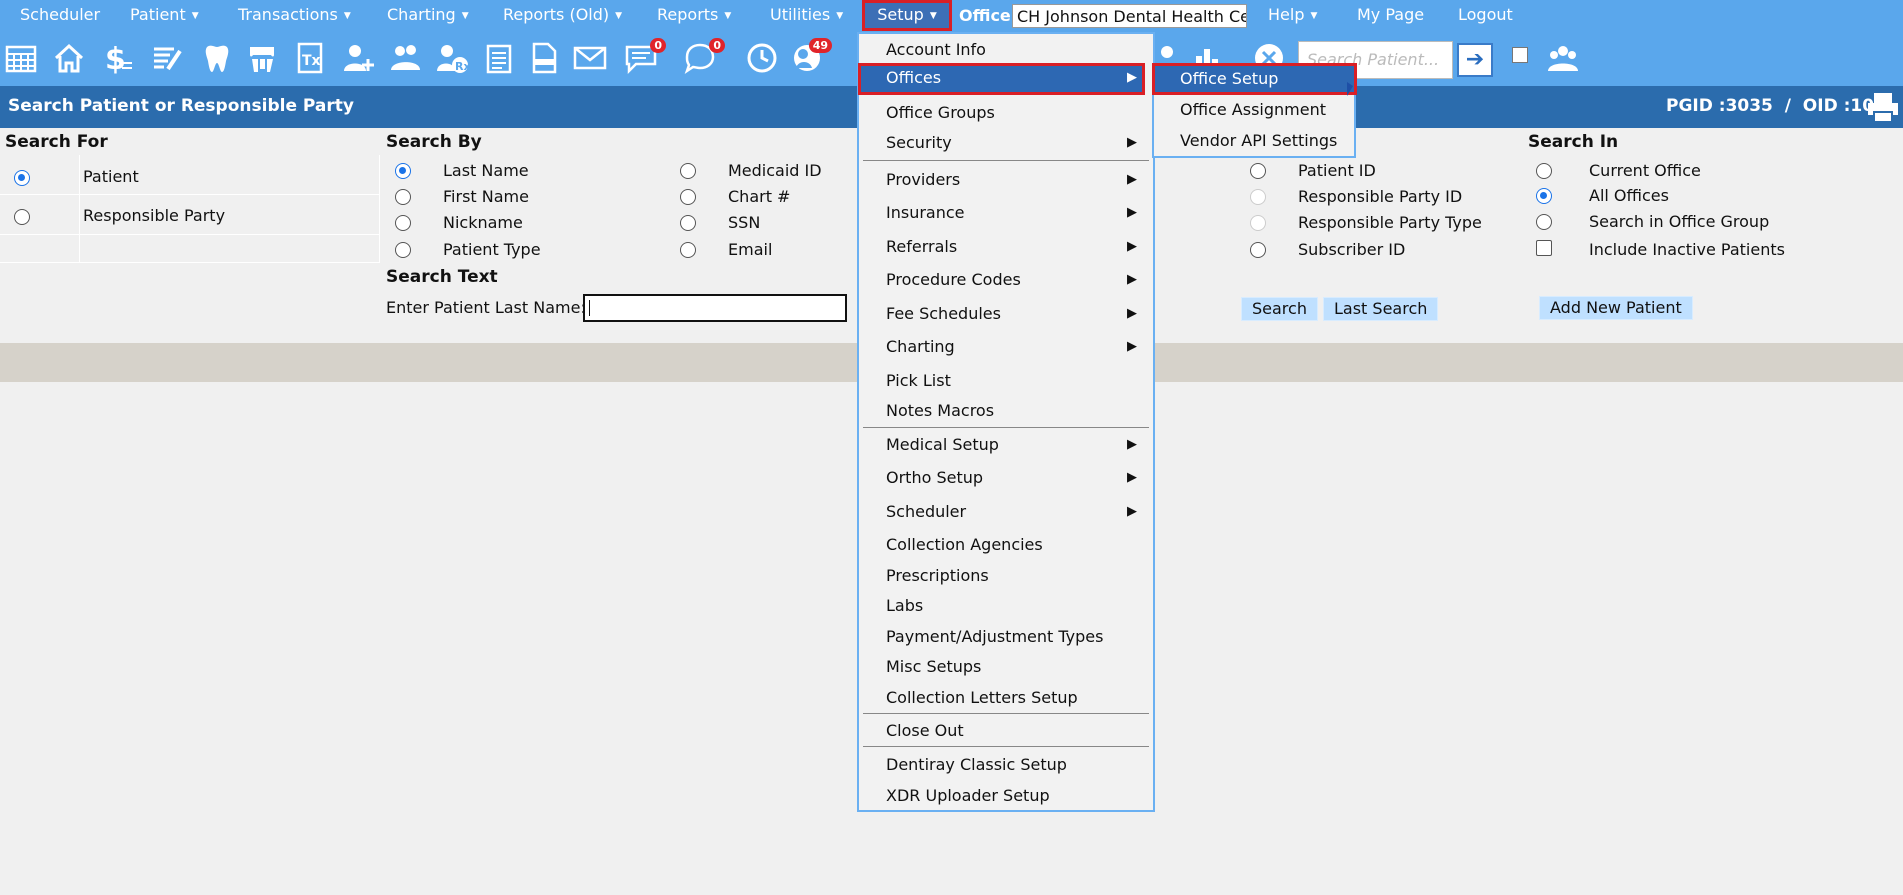 This screenshot has height=895, width=1903. What do you see at coordinates (22, 217) in the screenshot?
I see `radio-responsible-party` at bounding box center [22, 217].